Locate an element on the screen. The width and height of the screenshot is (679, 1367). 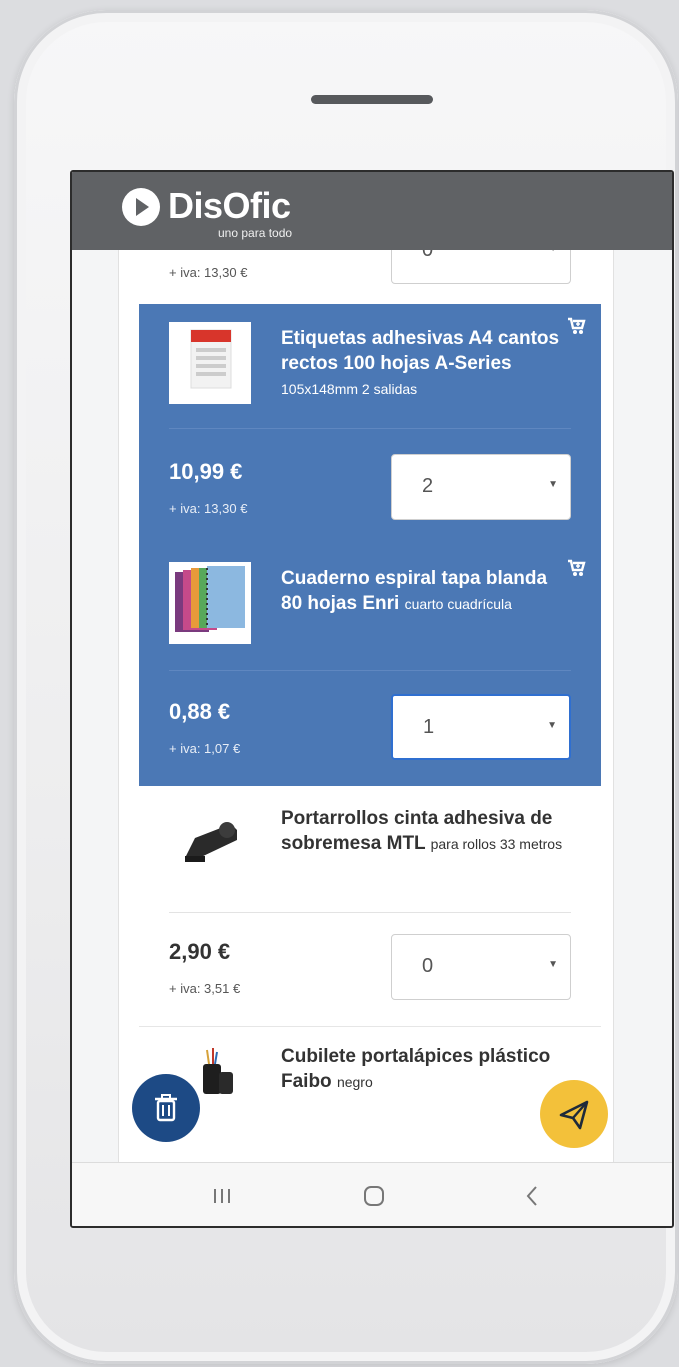
trash-icon is located at coordinates (166, 1108).